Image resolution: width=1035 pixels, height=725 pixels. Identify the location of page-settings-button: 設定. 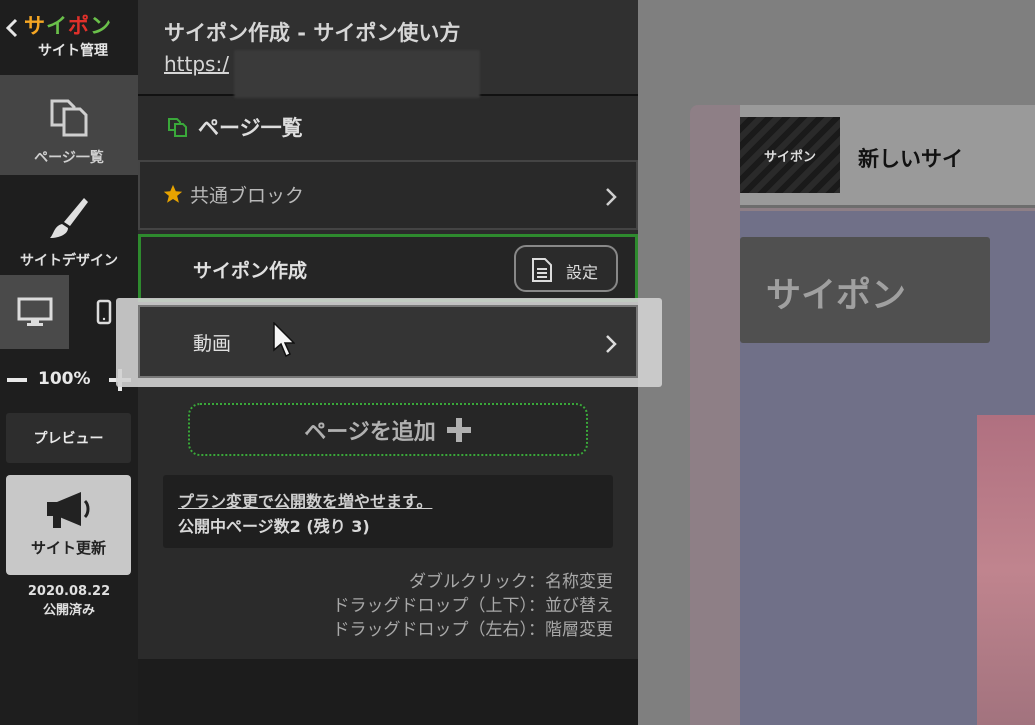
(566, 268).